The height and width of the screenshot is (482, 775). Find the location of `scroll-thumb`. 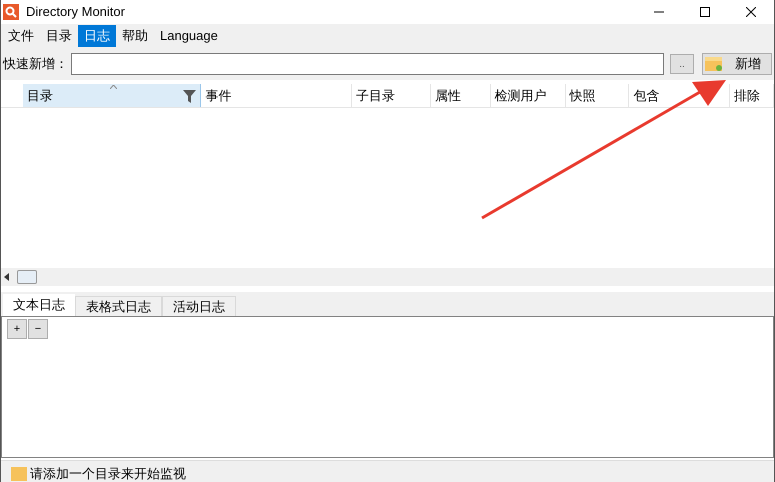

scroll-thumb is located at coordinates (27, 277).